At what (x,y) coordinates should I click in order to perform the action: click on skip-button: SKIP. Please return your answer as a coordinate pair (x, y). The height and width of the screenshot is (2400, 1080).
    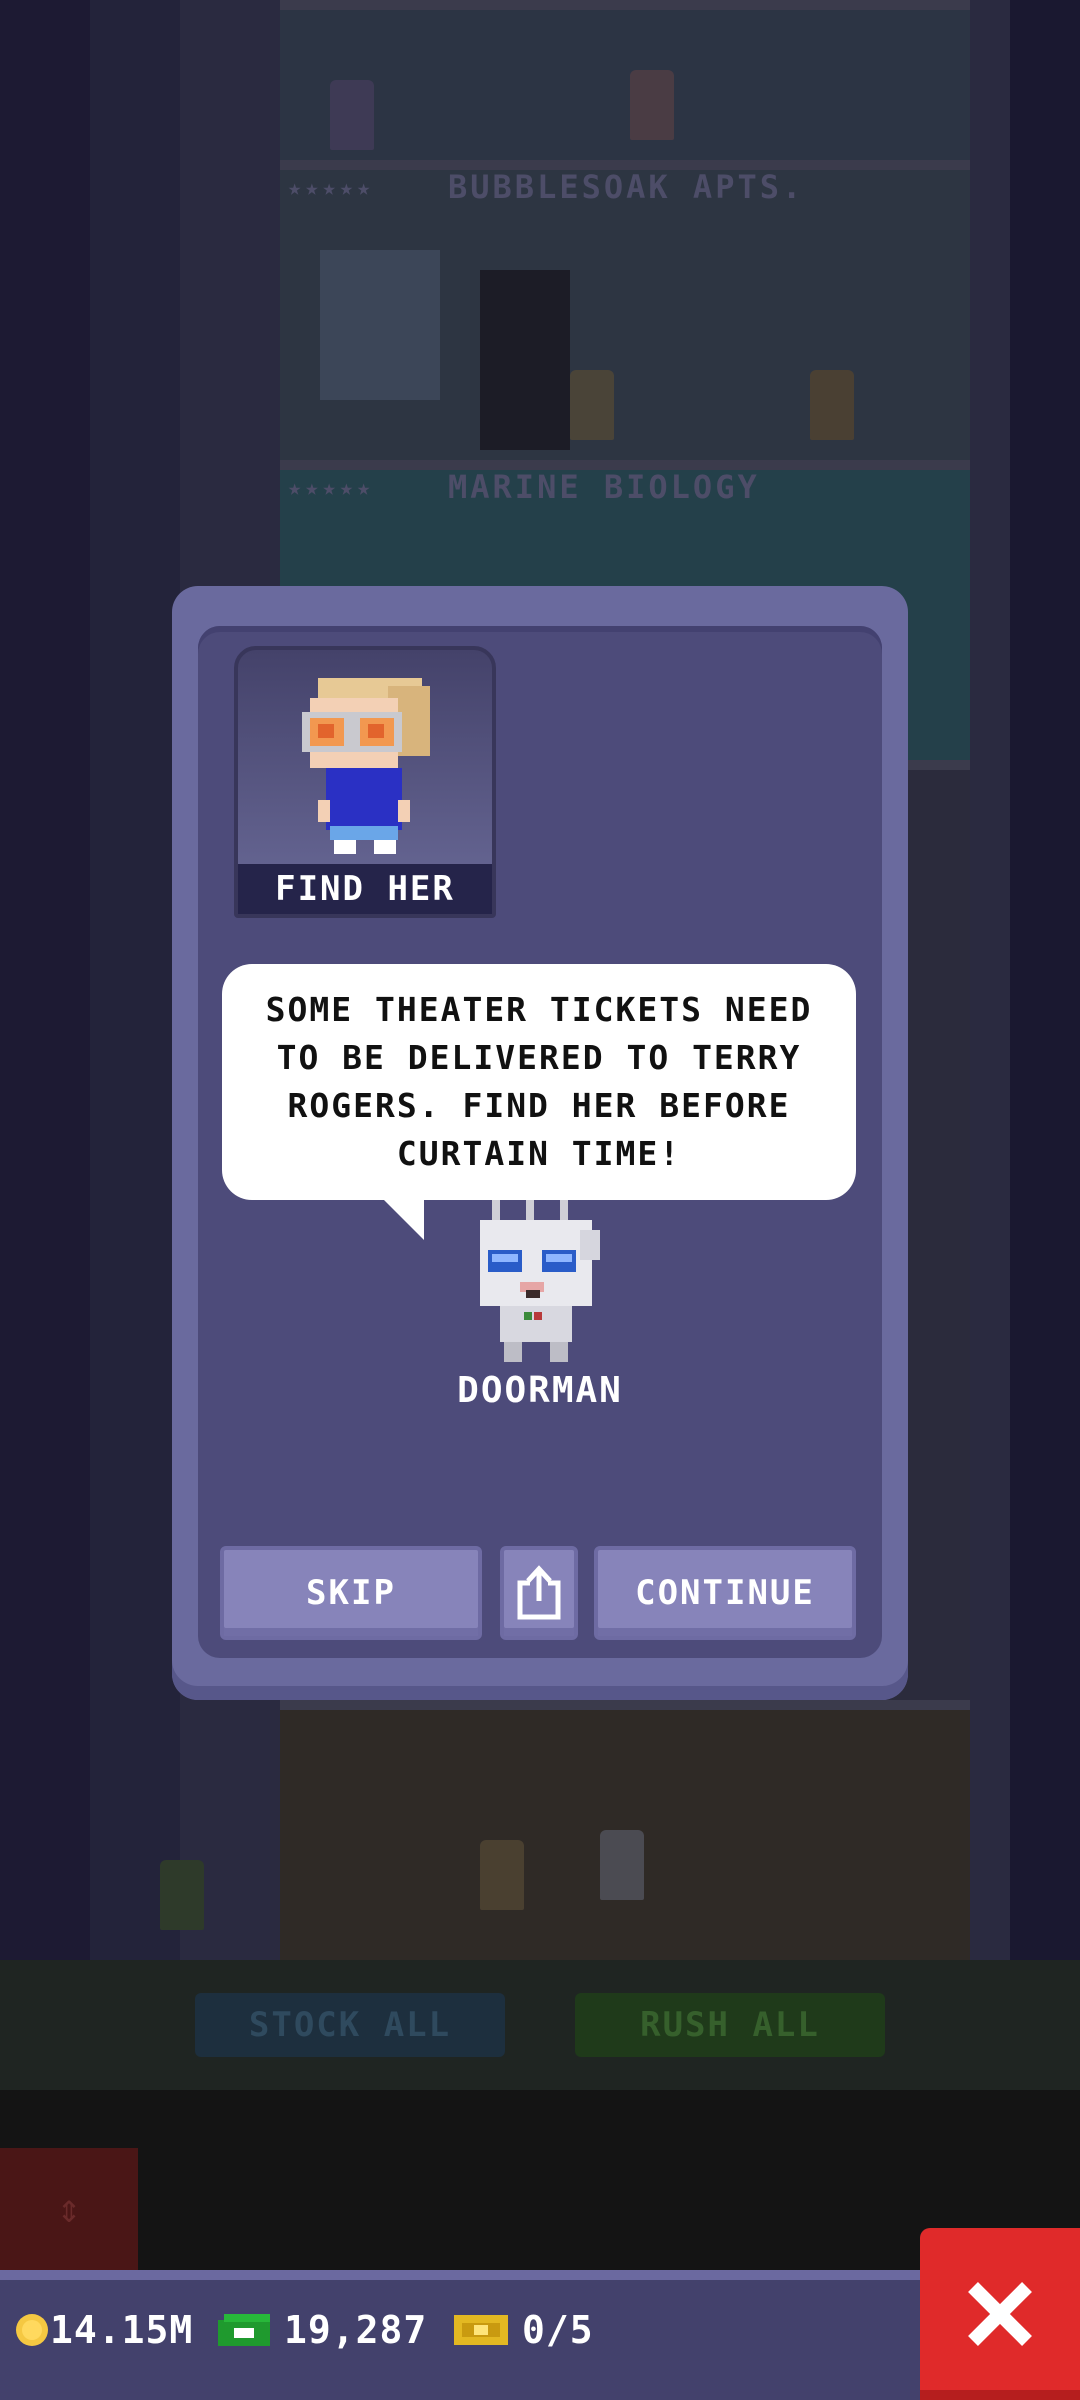
    Looking at the image, I should click on (351, 1593).